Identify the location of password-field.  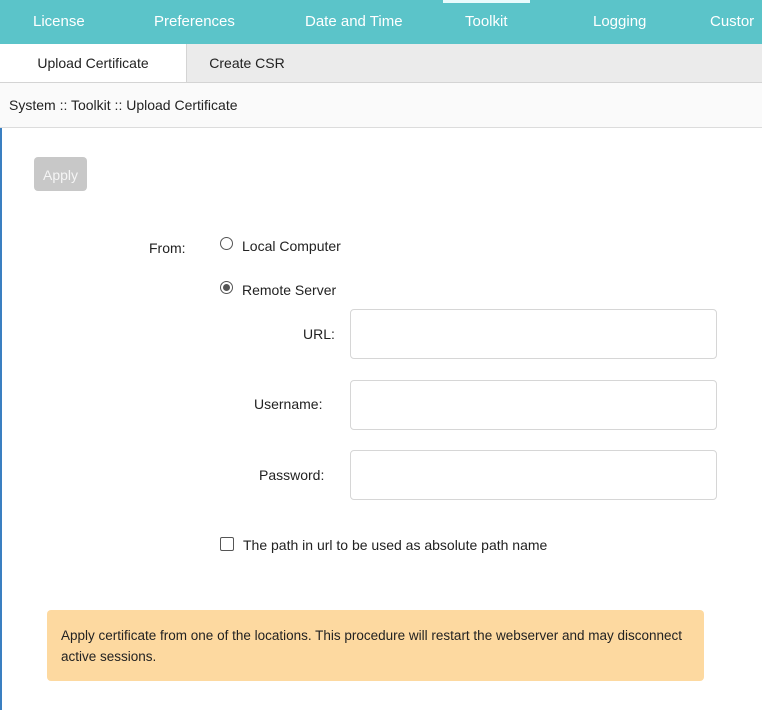
(533, 475).